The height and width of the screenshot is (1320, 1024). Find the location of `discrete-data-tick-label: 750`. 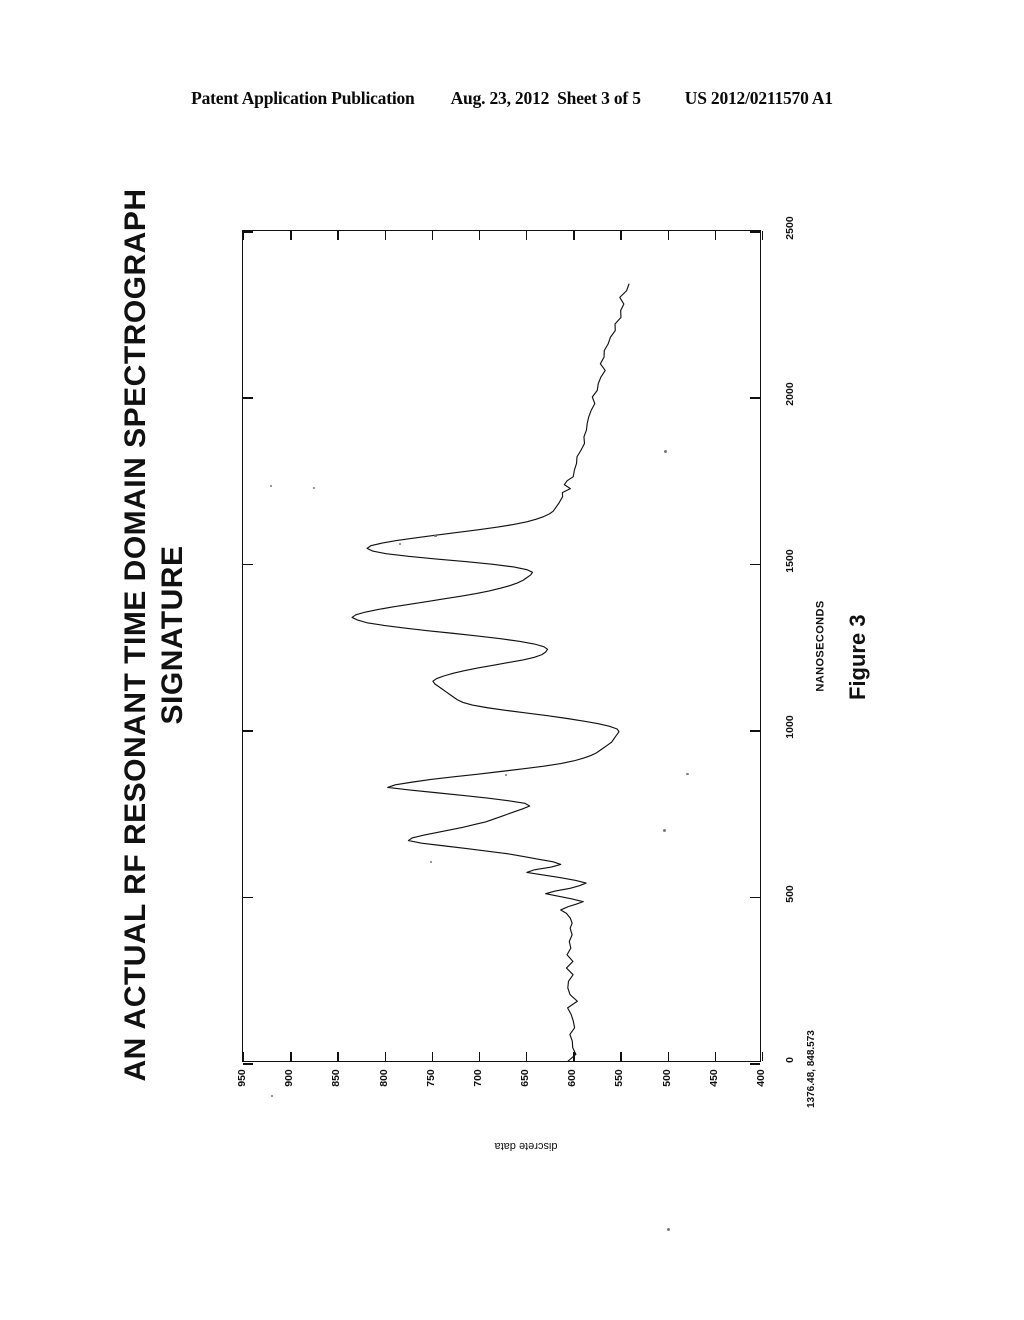

discrete-data-tick-label: 750 is located at coordinates (430, 1078).